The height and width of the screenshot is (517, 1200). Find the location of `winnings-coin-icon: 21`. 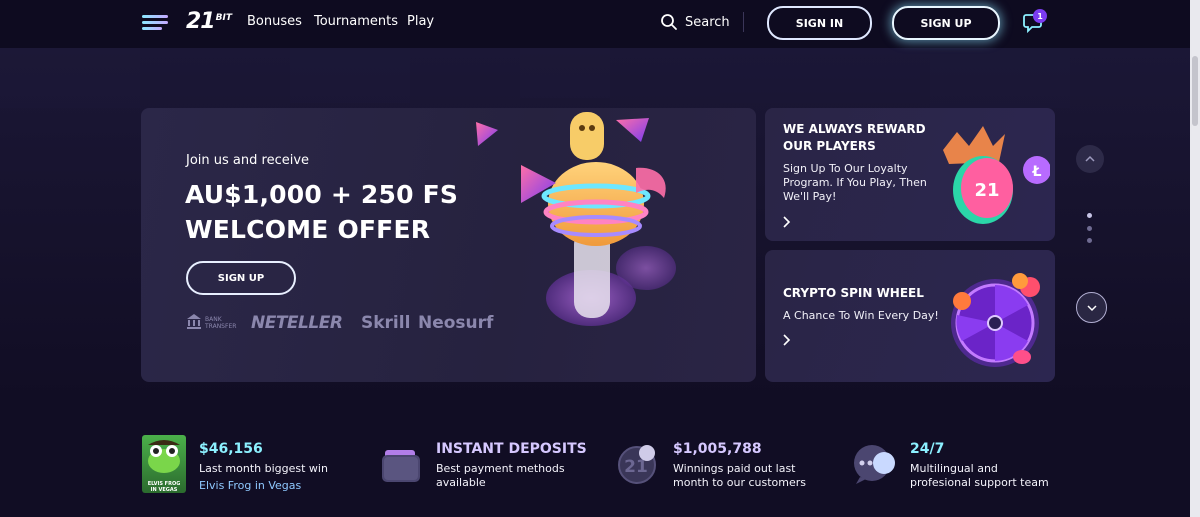

winnings-coin-icon: 21 is located at coordinates (637, 464).